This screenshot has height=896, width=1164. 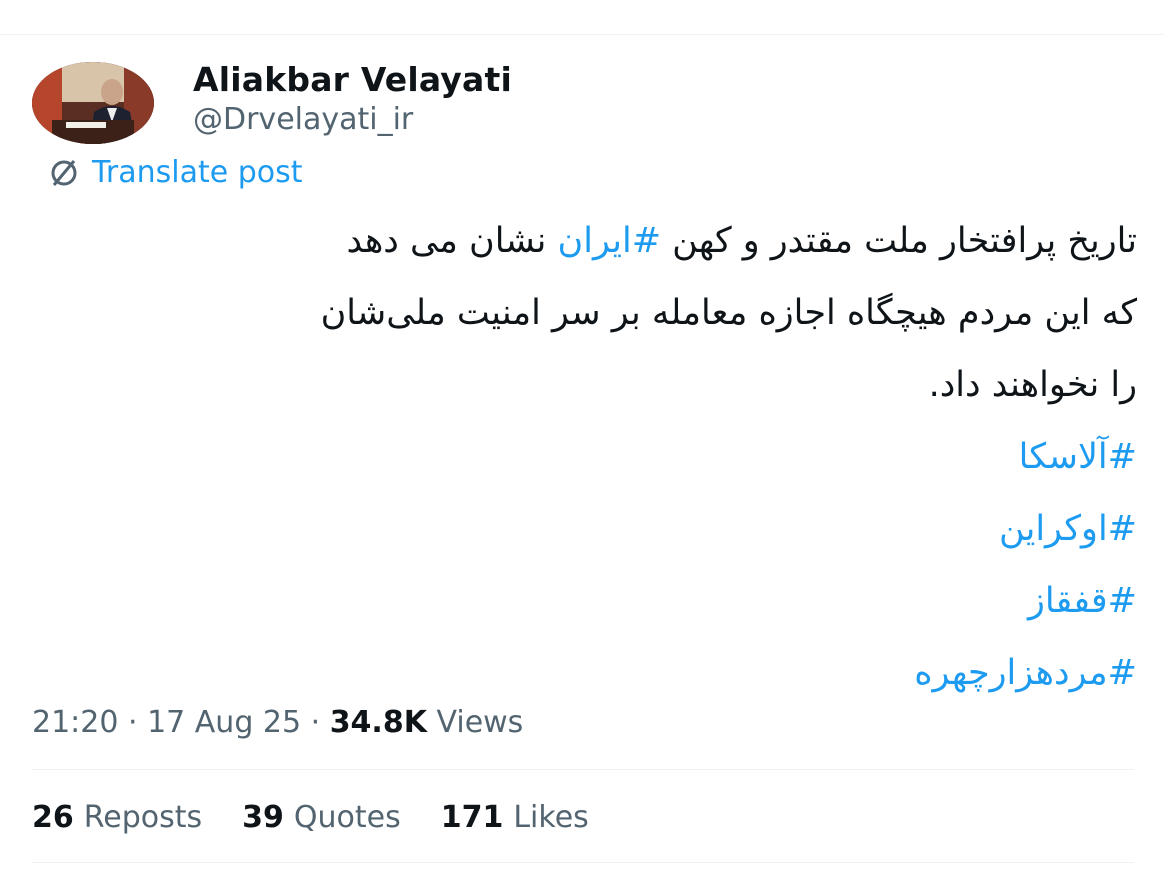 What do you see at coordinates (1032, 385) in the screenshot?
I see `post-text-line: را نخواهند داد.` at bounding box center [1032, 385].